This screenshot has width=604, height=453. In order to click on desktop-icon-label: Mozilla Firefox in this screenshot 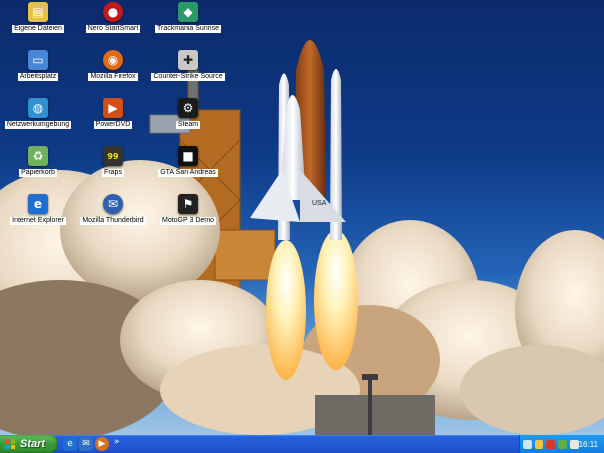, I will do `click(113, 77)`.